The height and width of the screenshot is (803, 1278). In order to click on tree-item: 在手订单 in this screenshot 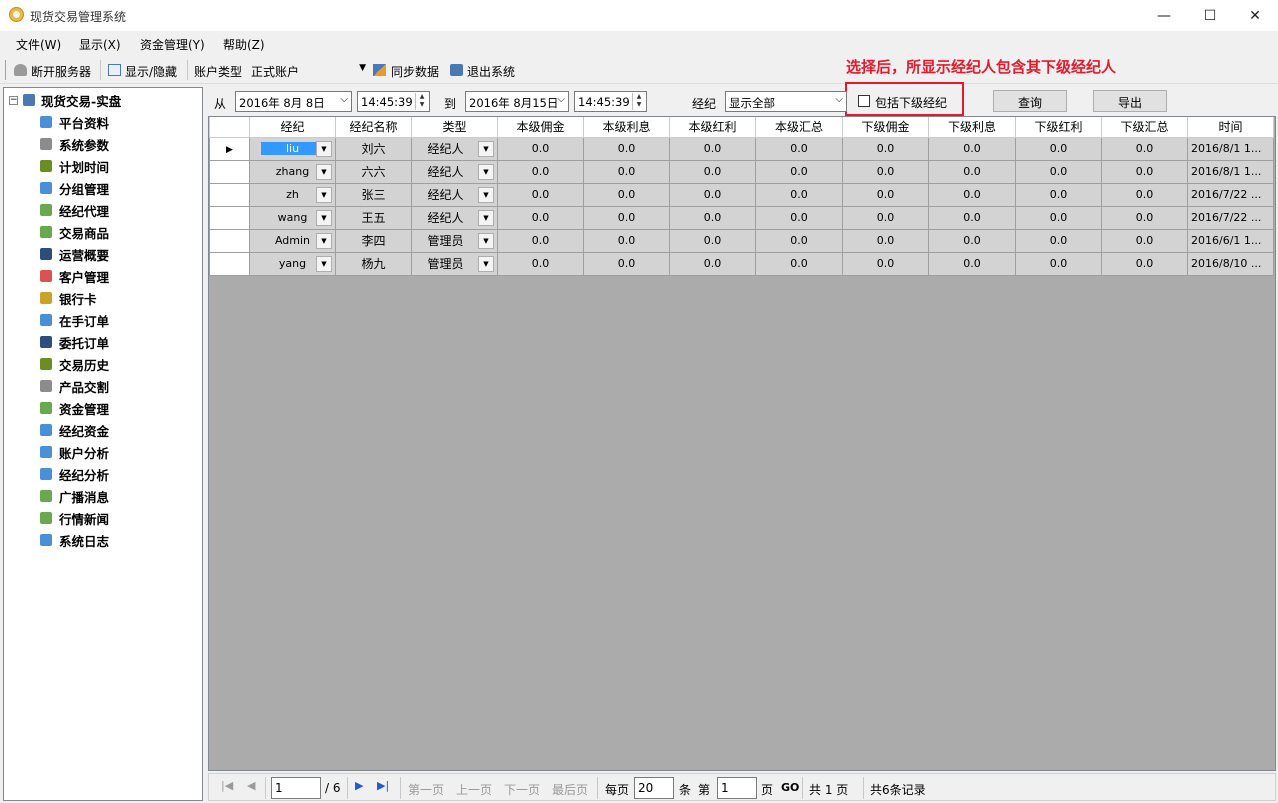, I will do `click(74, 320)`.